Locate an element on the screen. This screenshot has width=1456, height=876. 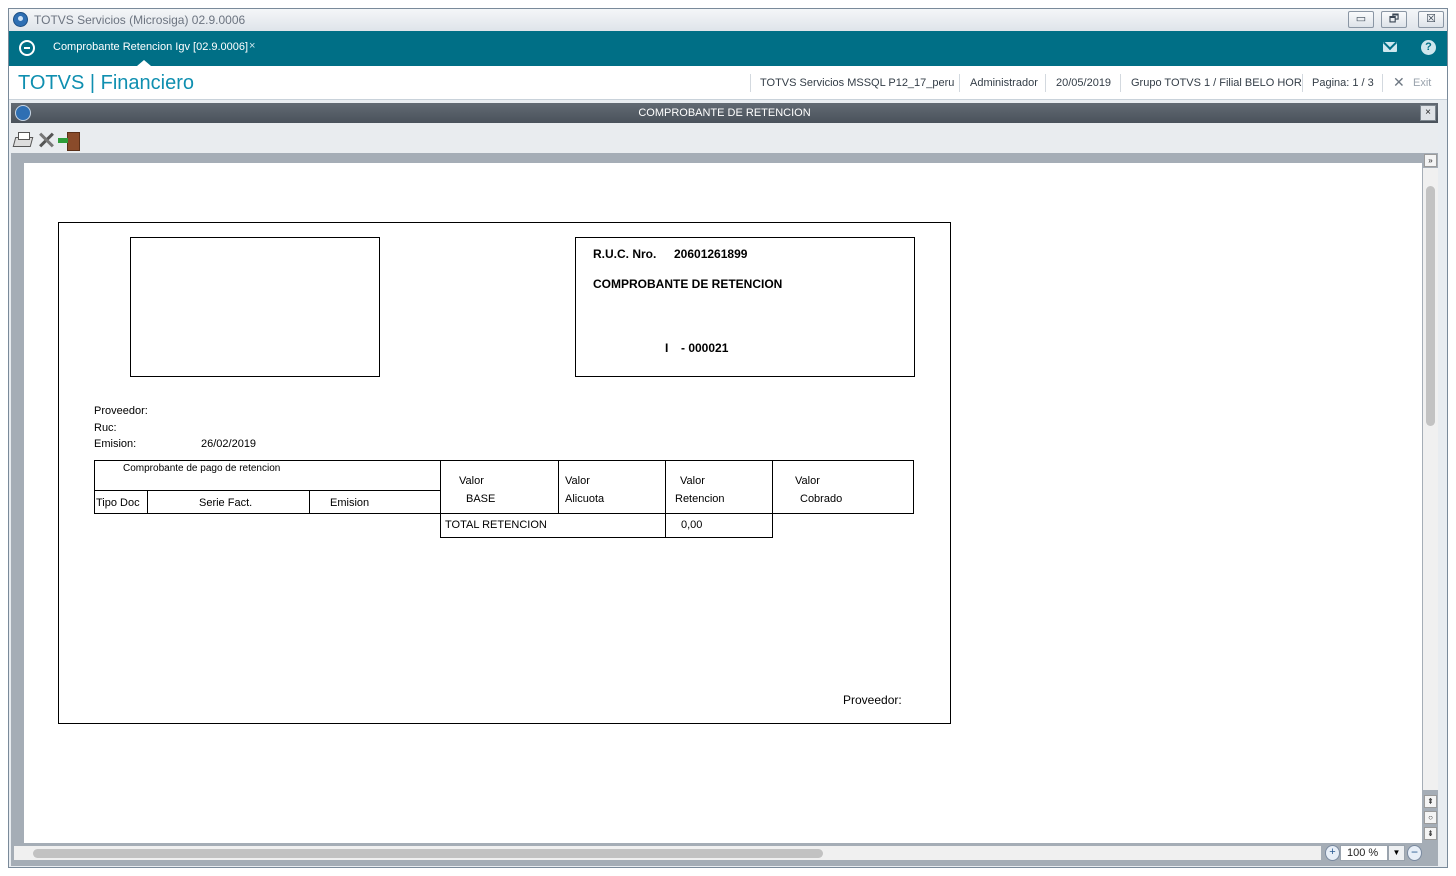
col-cobrado-line1: Valor is located at coordinates (807, 481).